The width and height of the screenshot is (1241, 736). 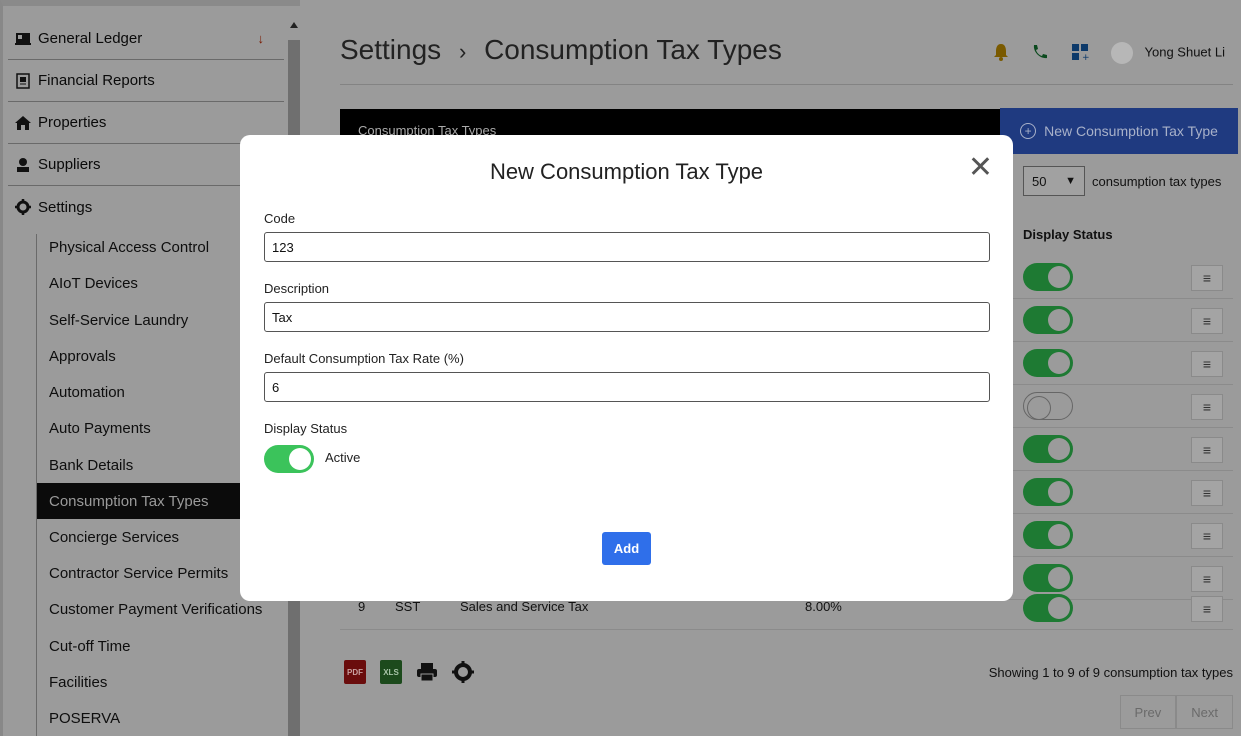 I want to click on add-button: Add, so click(x=626, y=548).